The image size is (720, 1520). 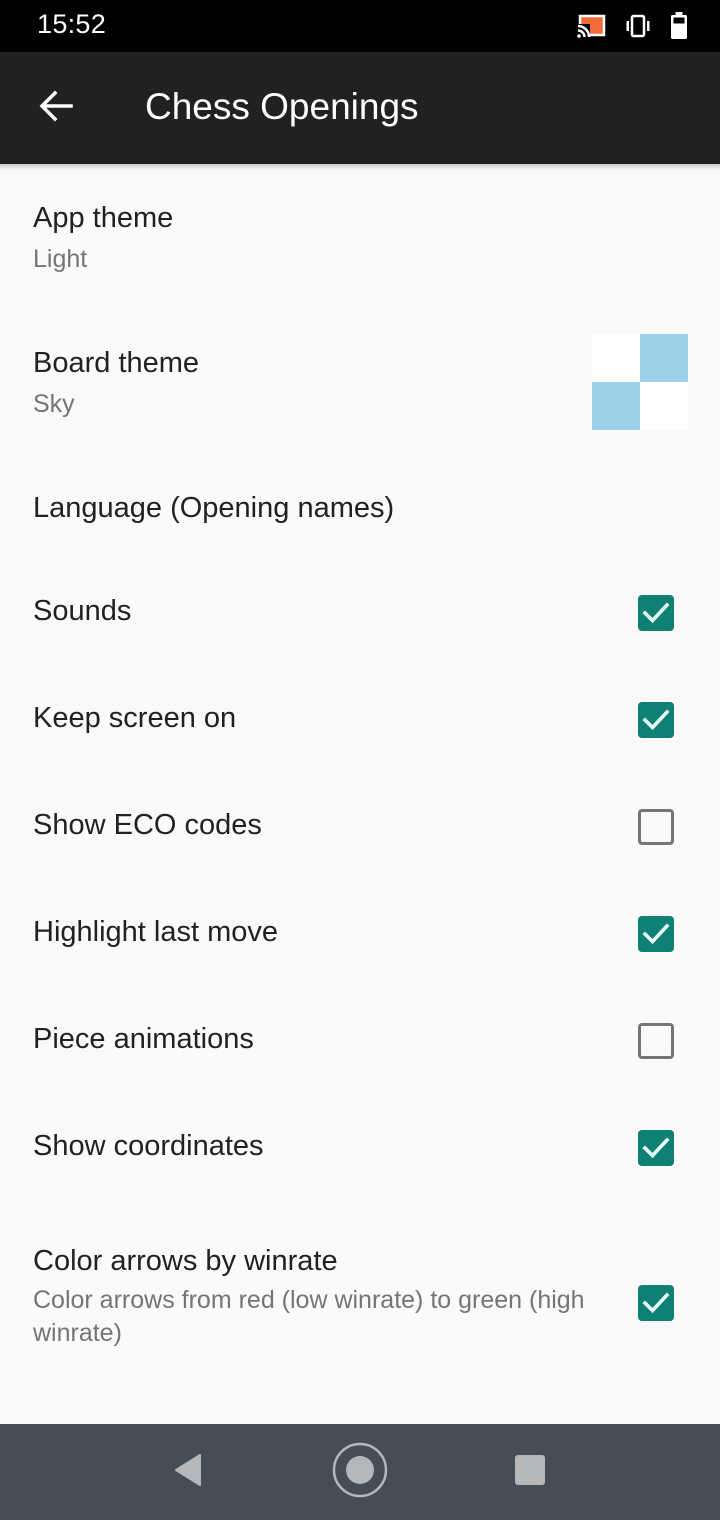 I want to click on cast-icon, so click(x=591, y=26).